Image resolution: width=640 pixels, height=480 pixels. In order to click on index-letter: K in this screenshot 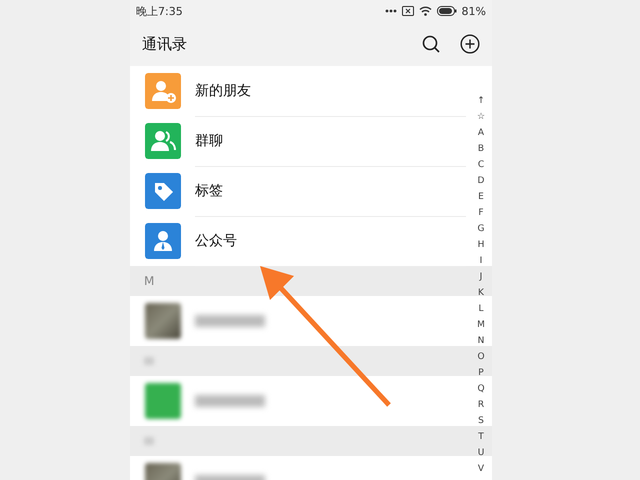, I will do `click(481, 293)`.